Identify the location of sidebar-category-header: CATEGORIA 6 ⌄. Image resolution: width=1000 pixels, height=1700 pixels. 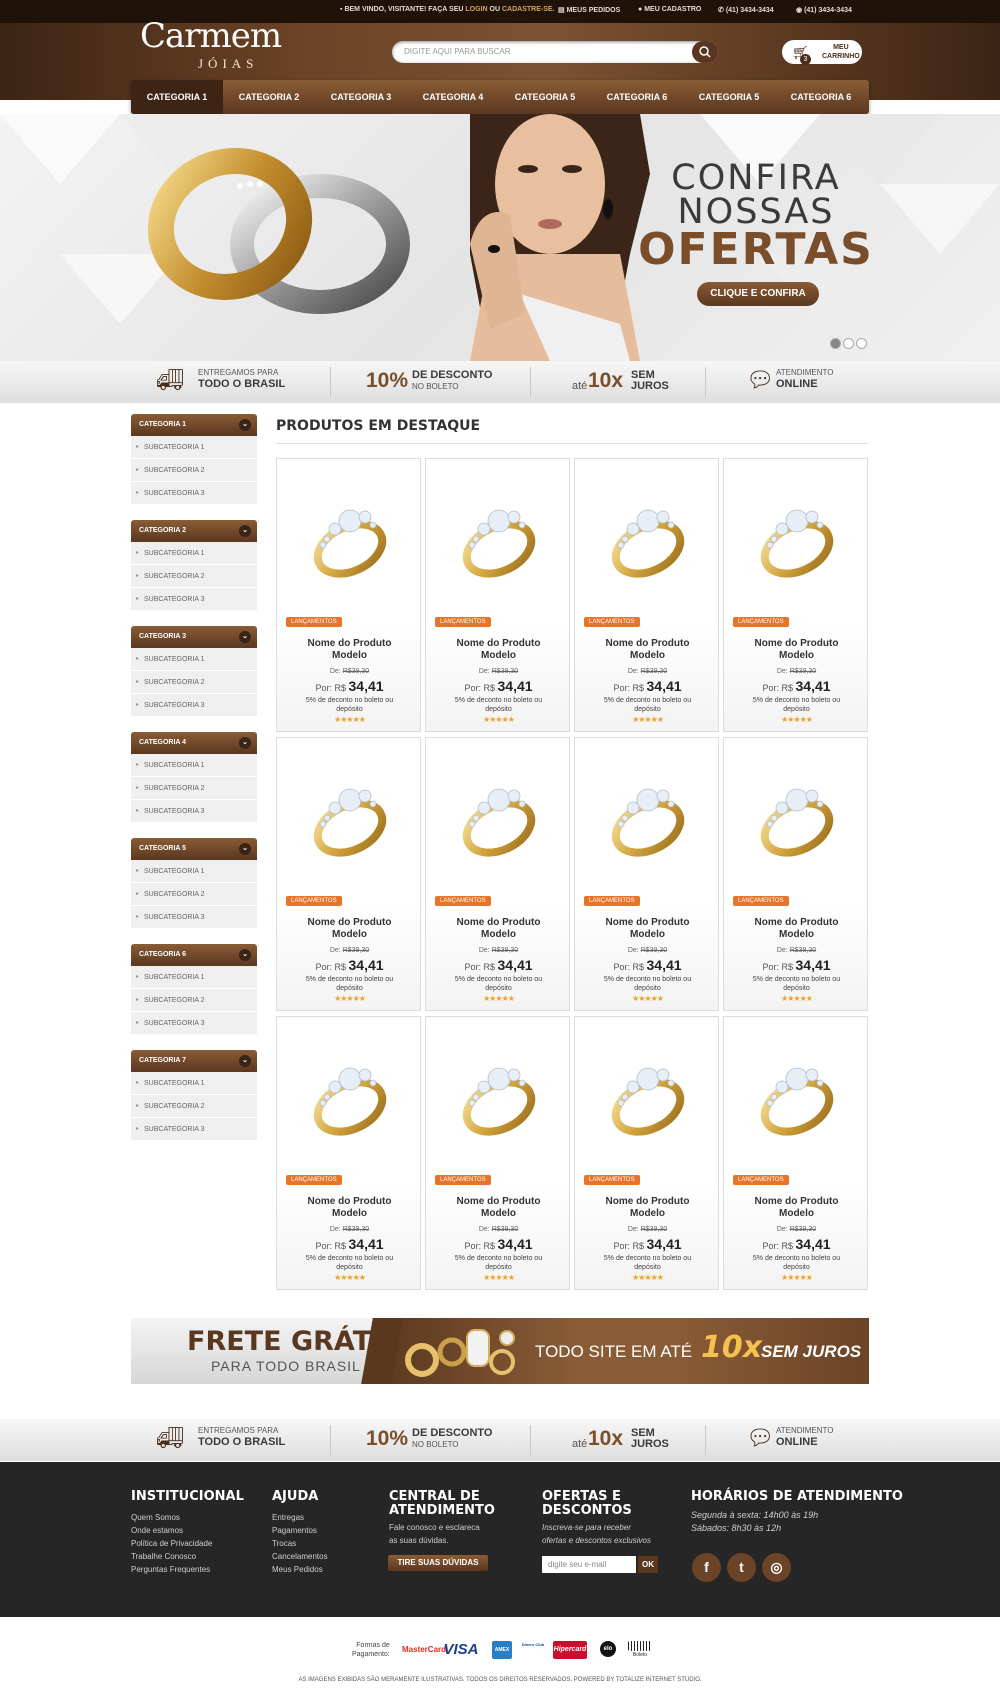
(194, 955).